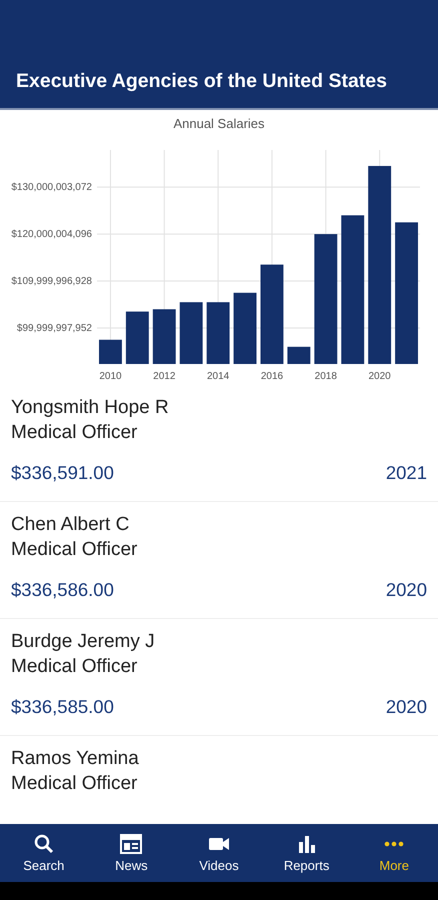 This screenshot has height=900, width=438. What do you see at coordinates (406, 473) in the screenshot?
I see `year: 2021` at bounding box center [406, 473].